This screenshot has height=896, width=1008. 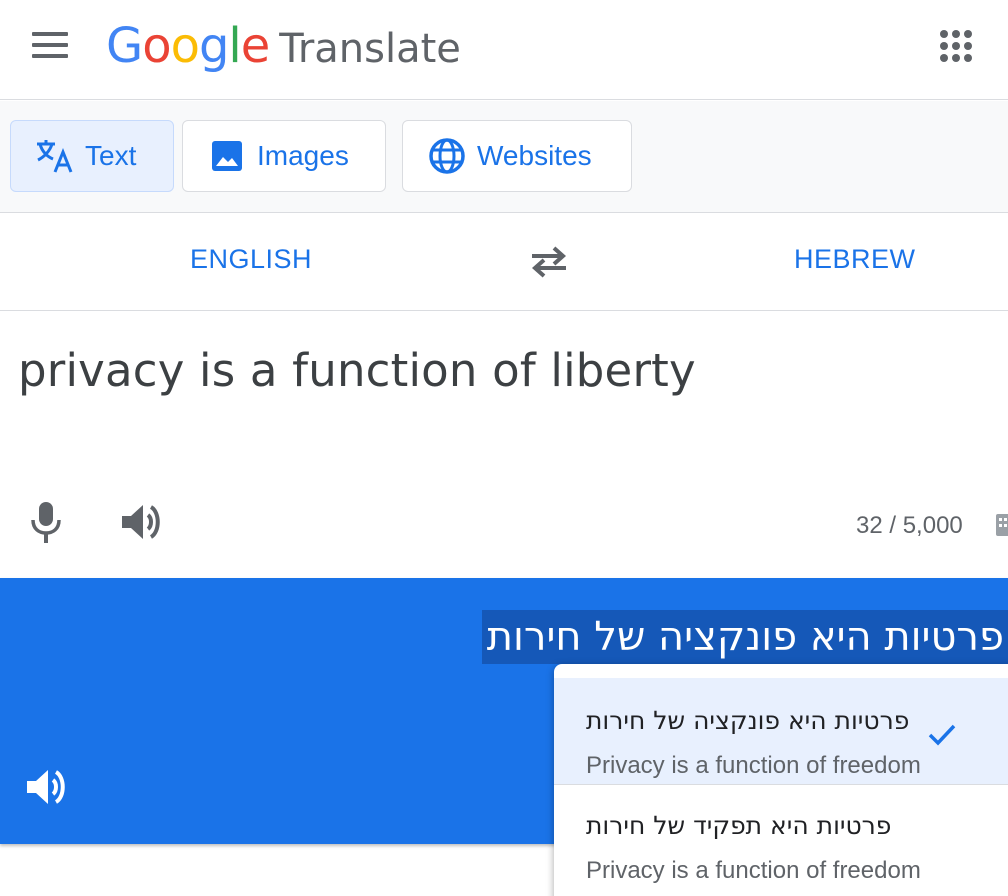 I want to click on tab-images-label: Images, so click(x=303, y=155).